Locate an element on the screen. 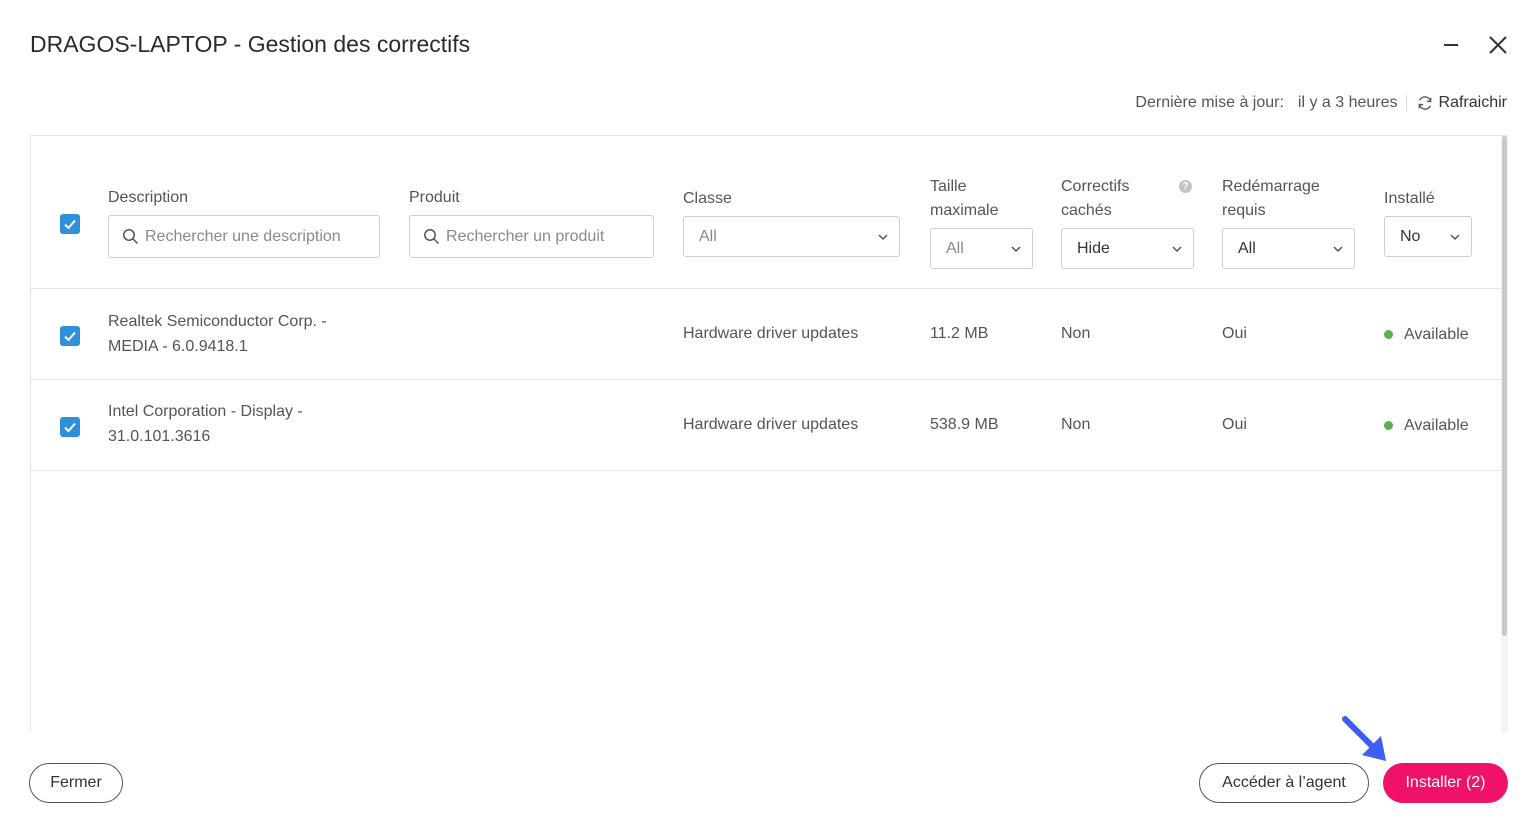  refresh-button: Rafraichir is located at coordinates (1462, 103).